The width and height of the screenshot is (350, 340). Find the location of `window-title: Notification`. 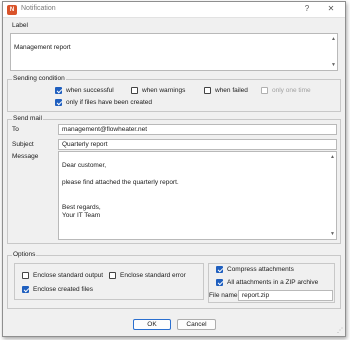

window-title: Notification is located at coordinates (38, 8).